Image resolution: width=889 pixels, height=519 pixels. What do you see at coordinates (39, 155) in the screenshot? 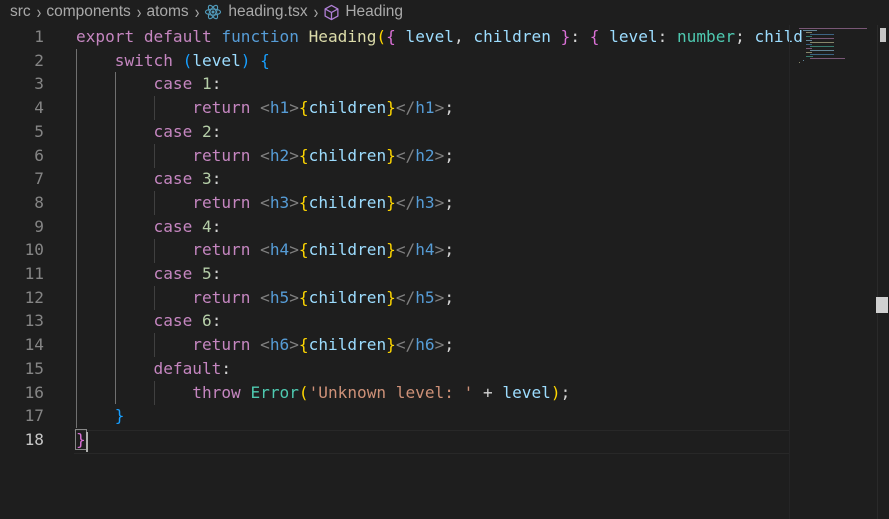
I see `line-number: 6` at bounding box center [39, 155].